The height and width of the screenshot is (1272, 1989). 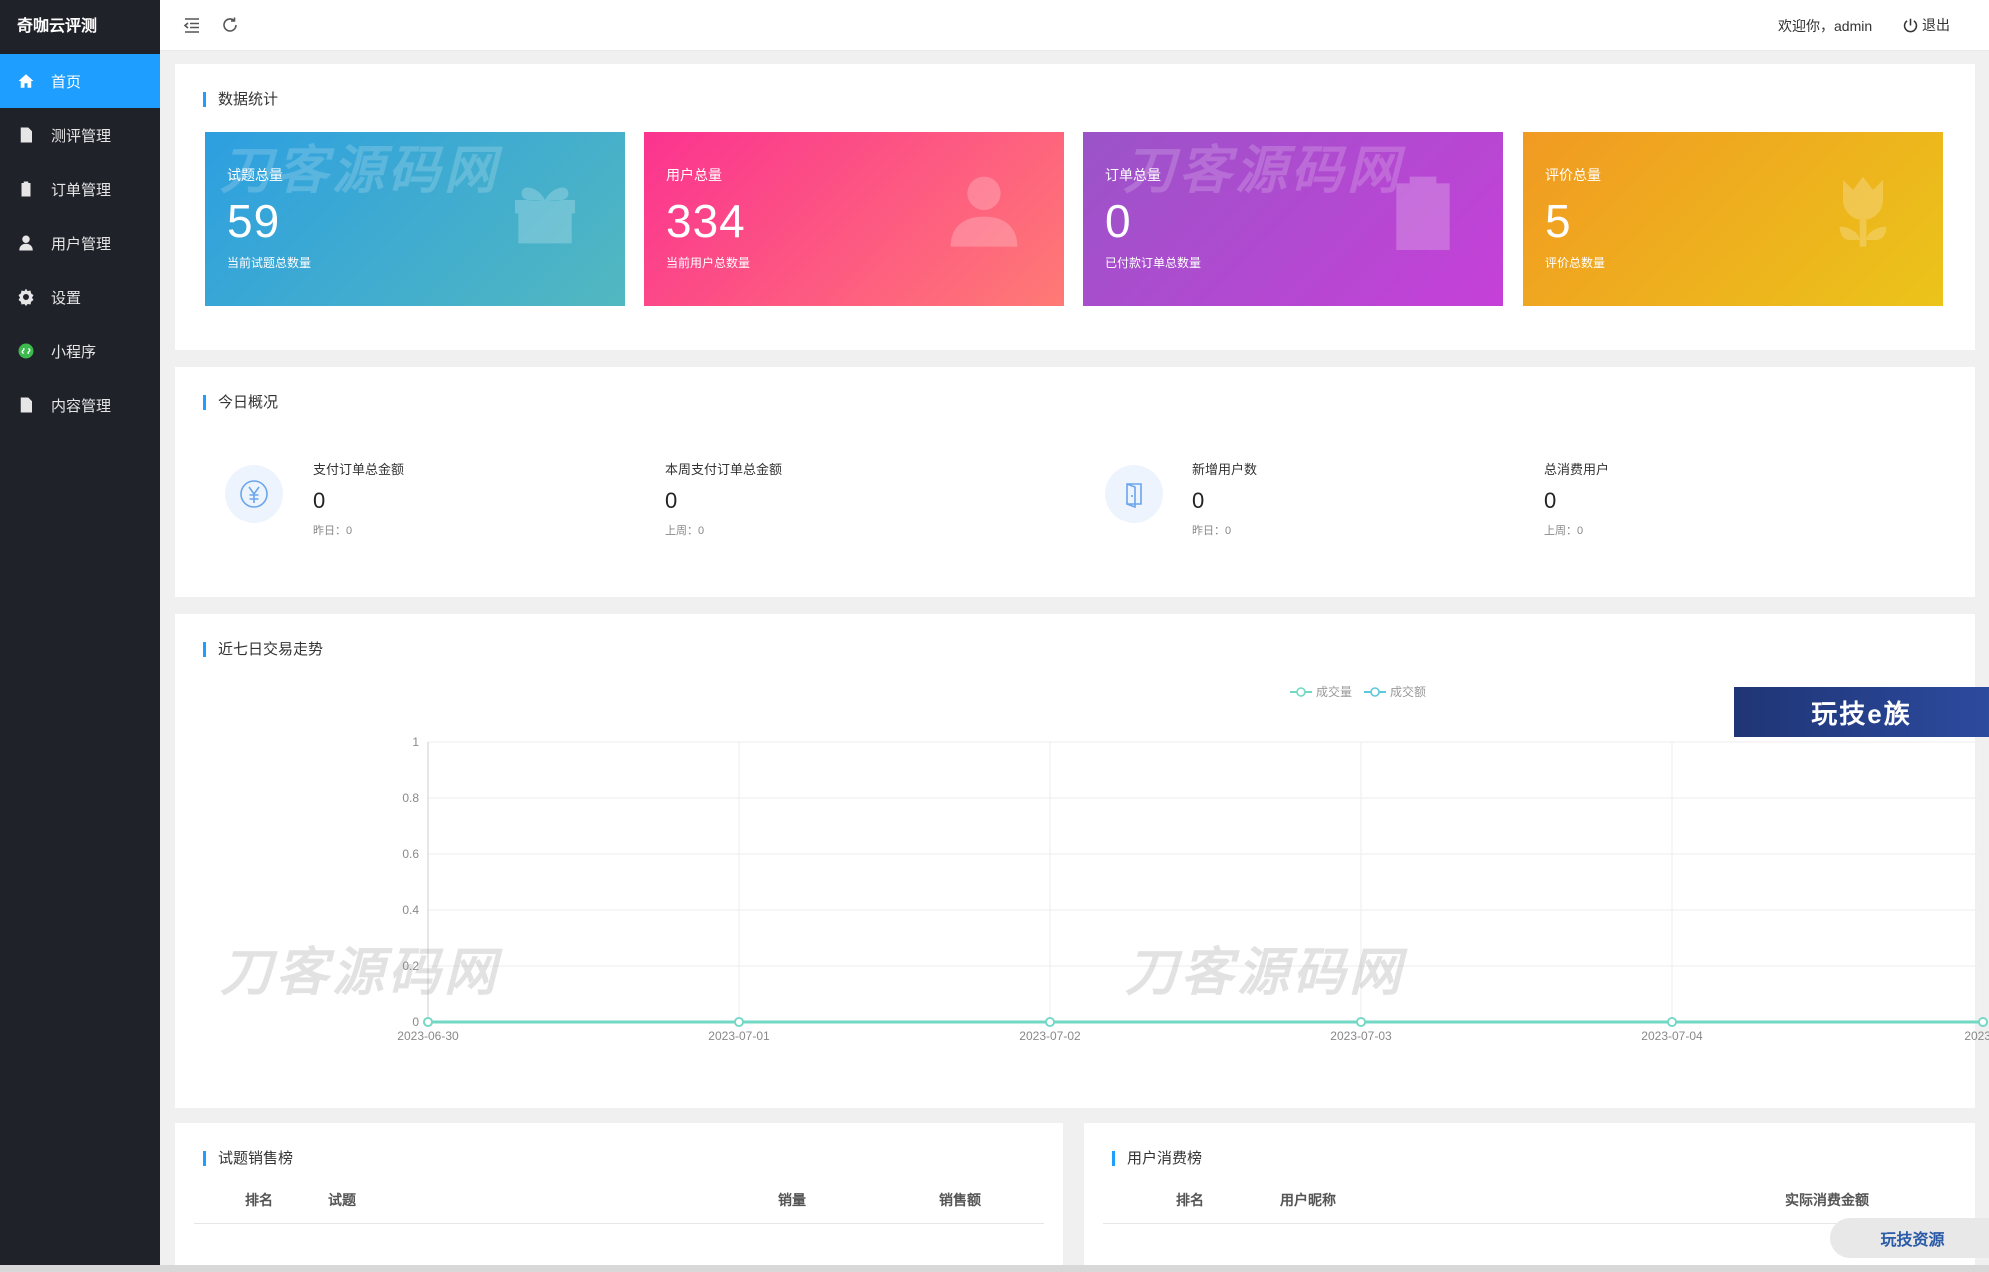 I want to click on sidebar-item-home: 首页, so click(x=80, y=81).